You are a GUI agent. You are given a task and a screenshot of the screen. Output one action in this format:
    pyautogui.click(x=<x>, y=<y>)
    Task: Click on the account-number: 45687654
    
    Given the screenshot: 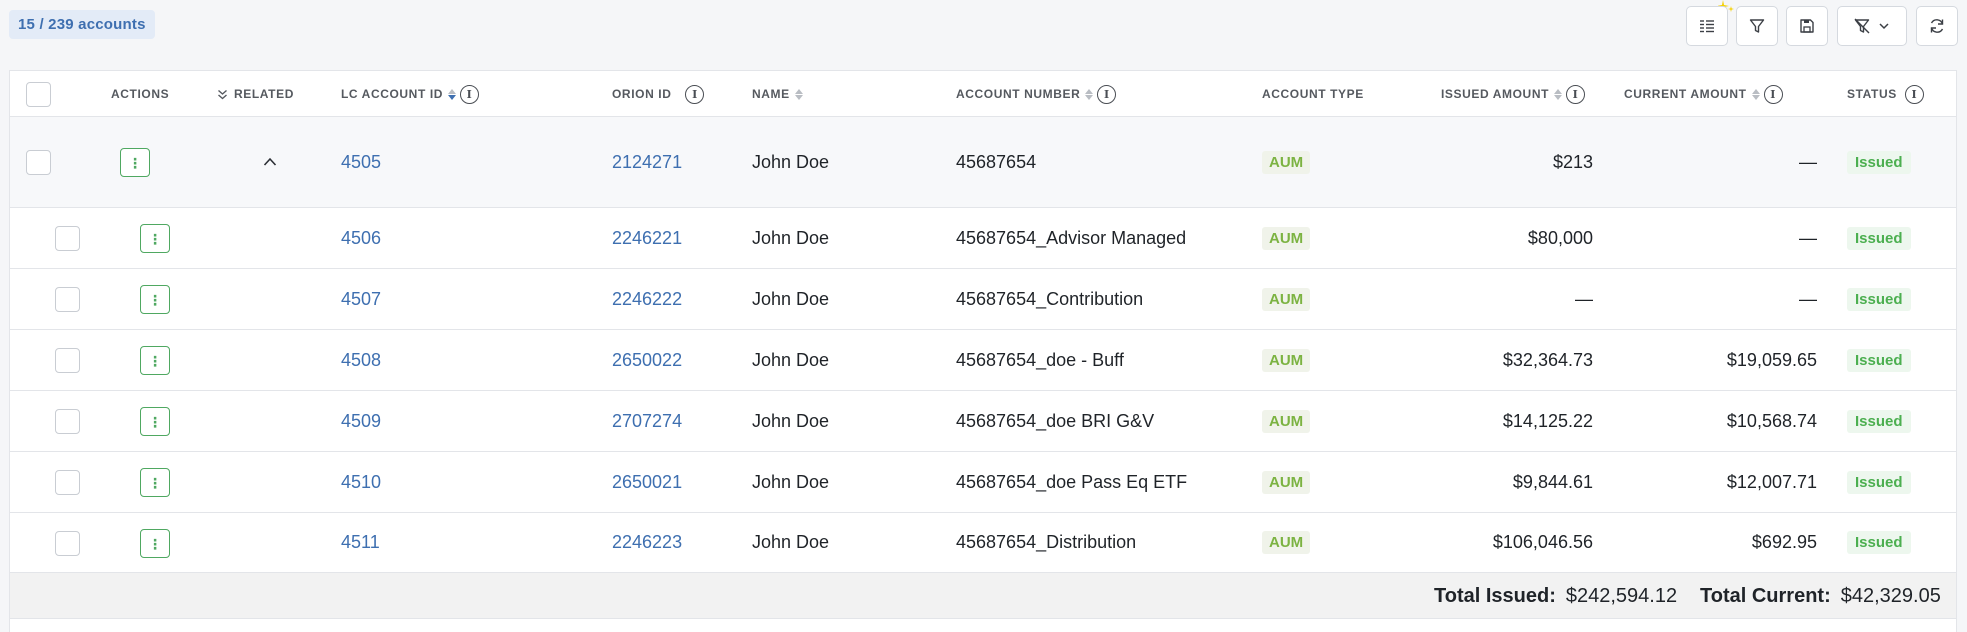 What is the action you would take?
    pyautogui.click(x=996, y=161)
    